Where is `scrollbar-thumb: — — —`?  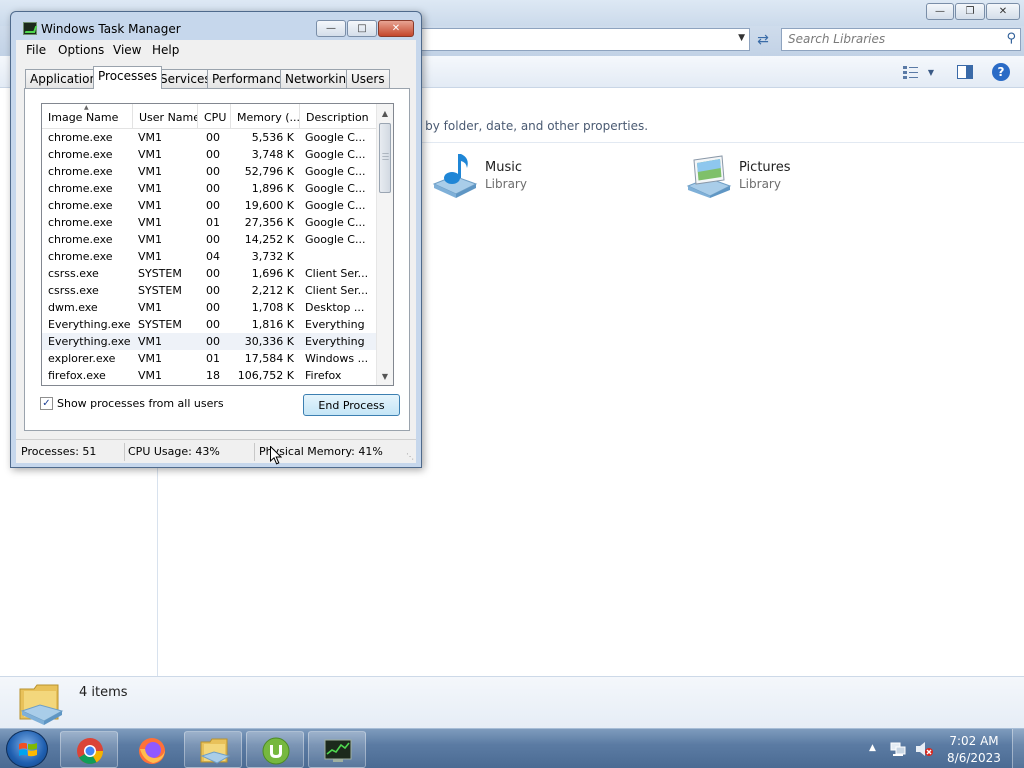
scrollbar-thumb: — — — is located at coordinates (385, 158).